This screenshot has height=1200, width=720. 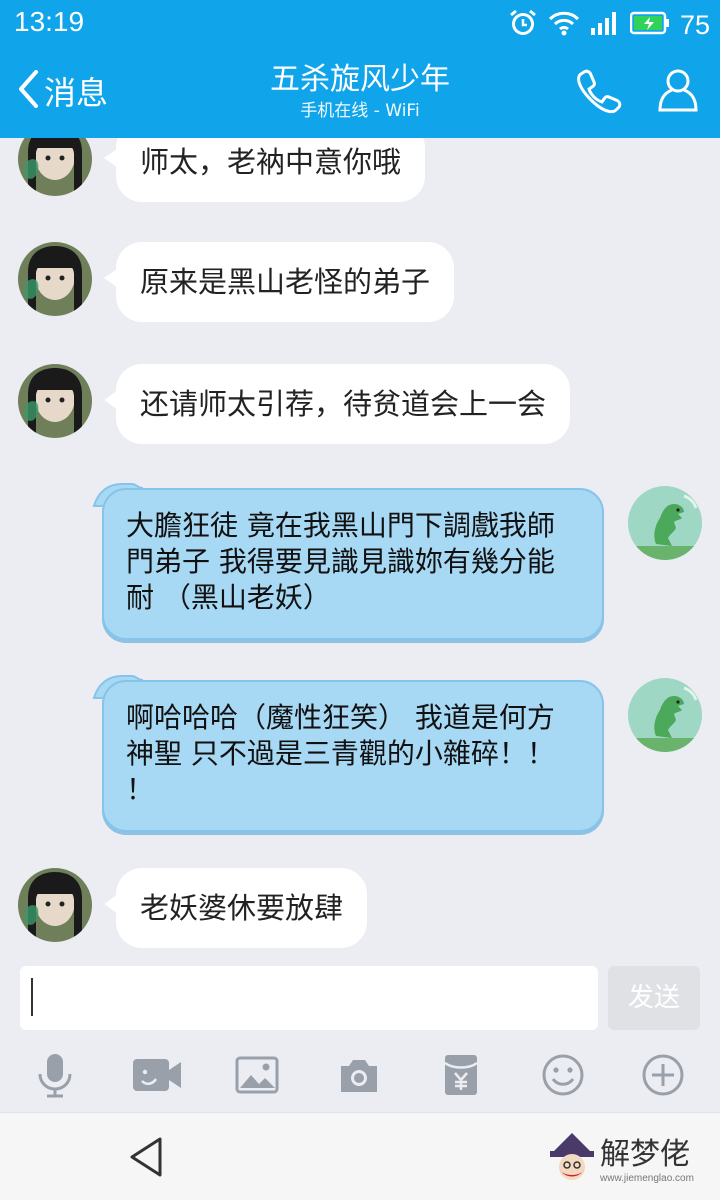 I want to click on status-icons: 75, so click(x=609, y=25).